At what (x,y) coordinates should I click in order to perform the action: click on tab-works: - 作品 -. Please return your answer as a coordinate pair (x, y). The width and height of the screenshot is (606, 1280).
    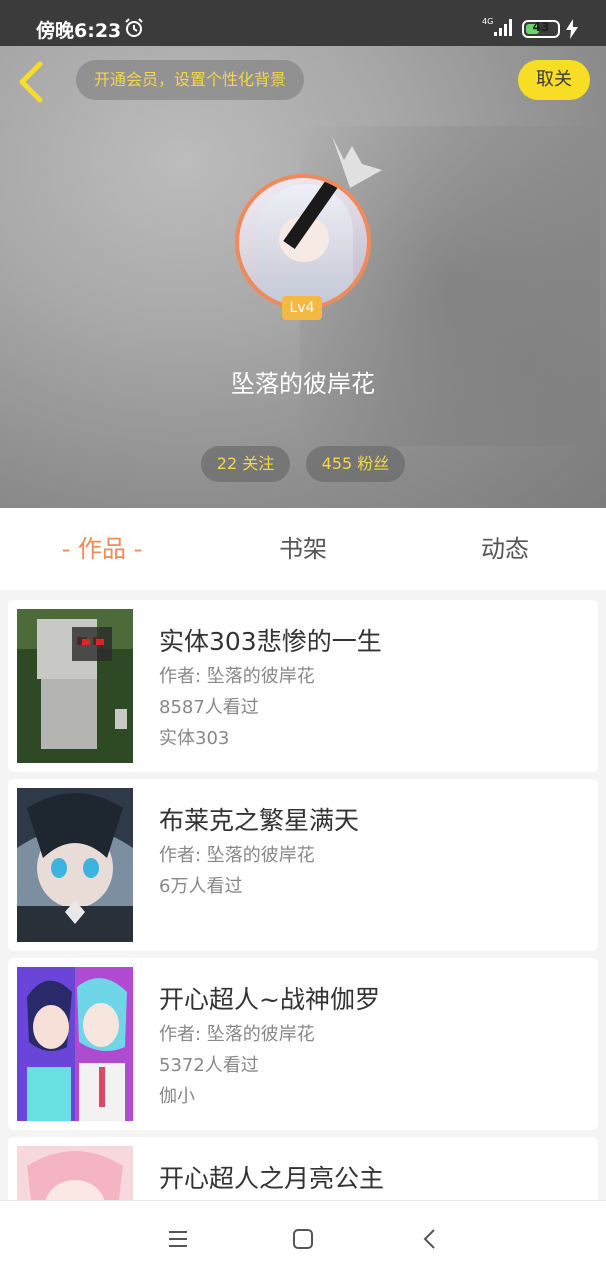
    Looking at the image, I should click on (102, 549).